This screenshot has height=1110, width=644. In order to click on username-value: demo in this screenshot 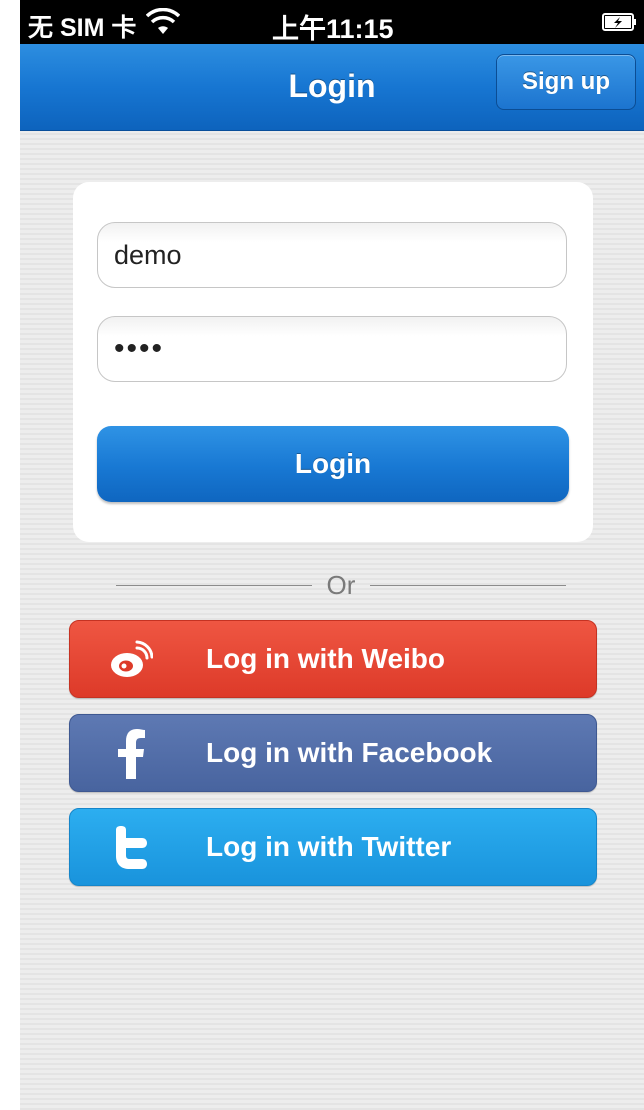, I will do `click(148, 254)`.